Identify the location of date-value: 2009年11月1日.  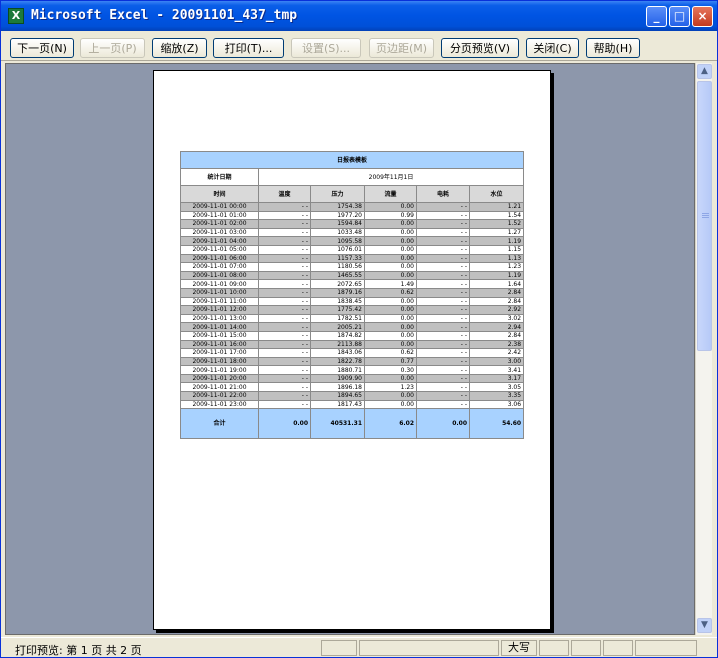
(391, 177).